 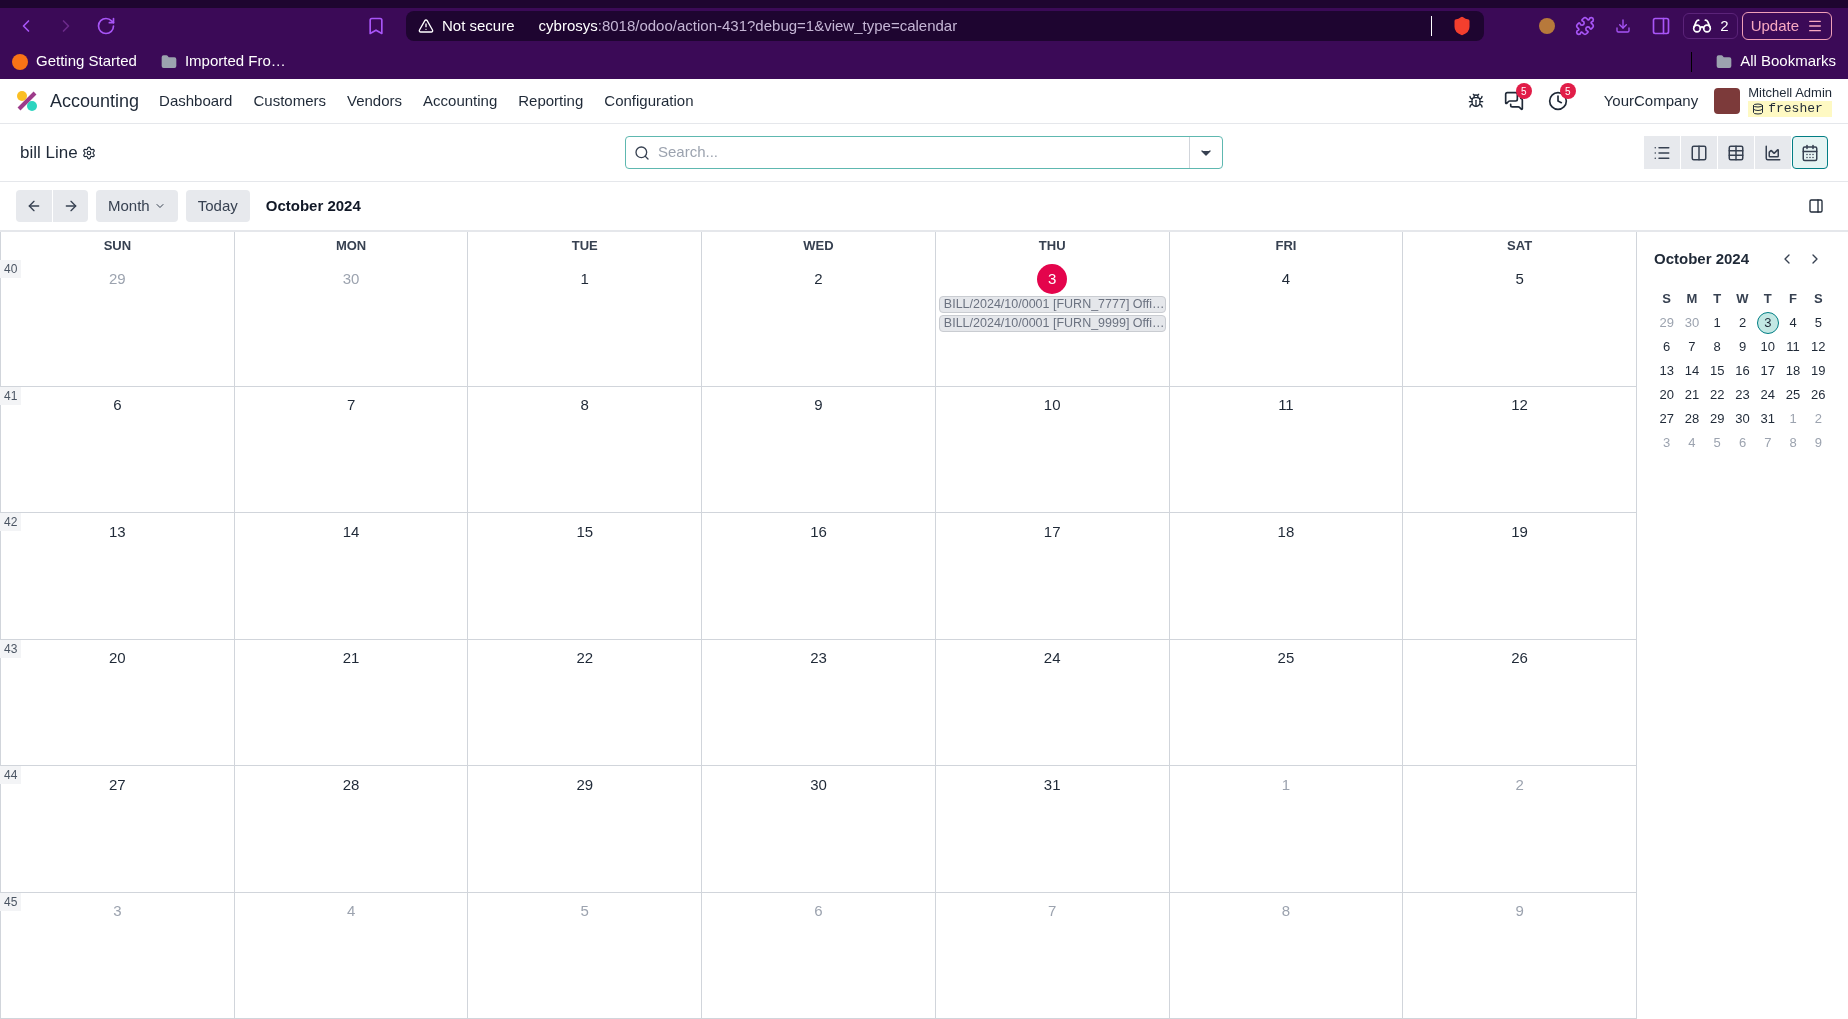 I want to click on day-cell: 16, so click(x=818, y=576).